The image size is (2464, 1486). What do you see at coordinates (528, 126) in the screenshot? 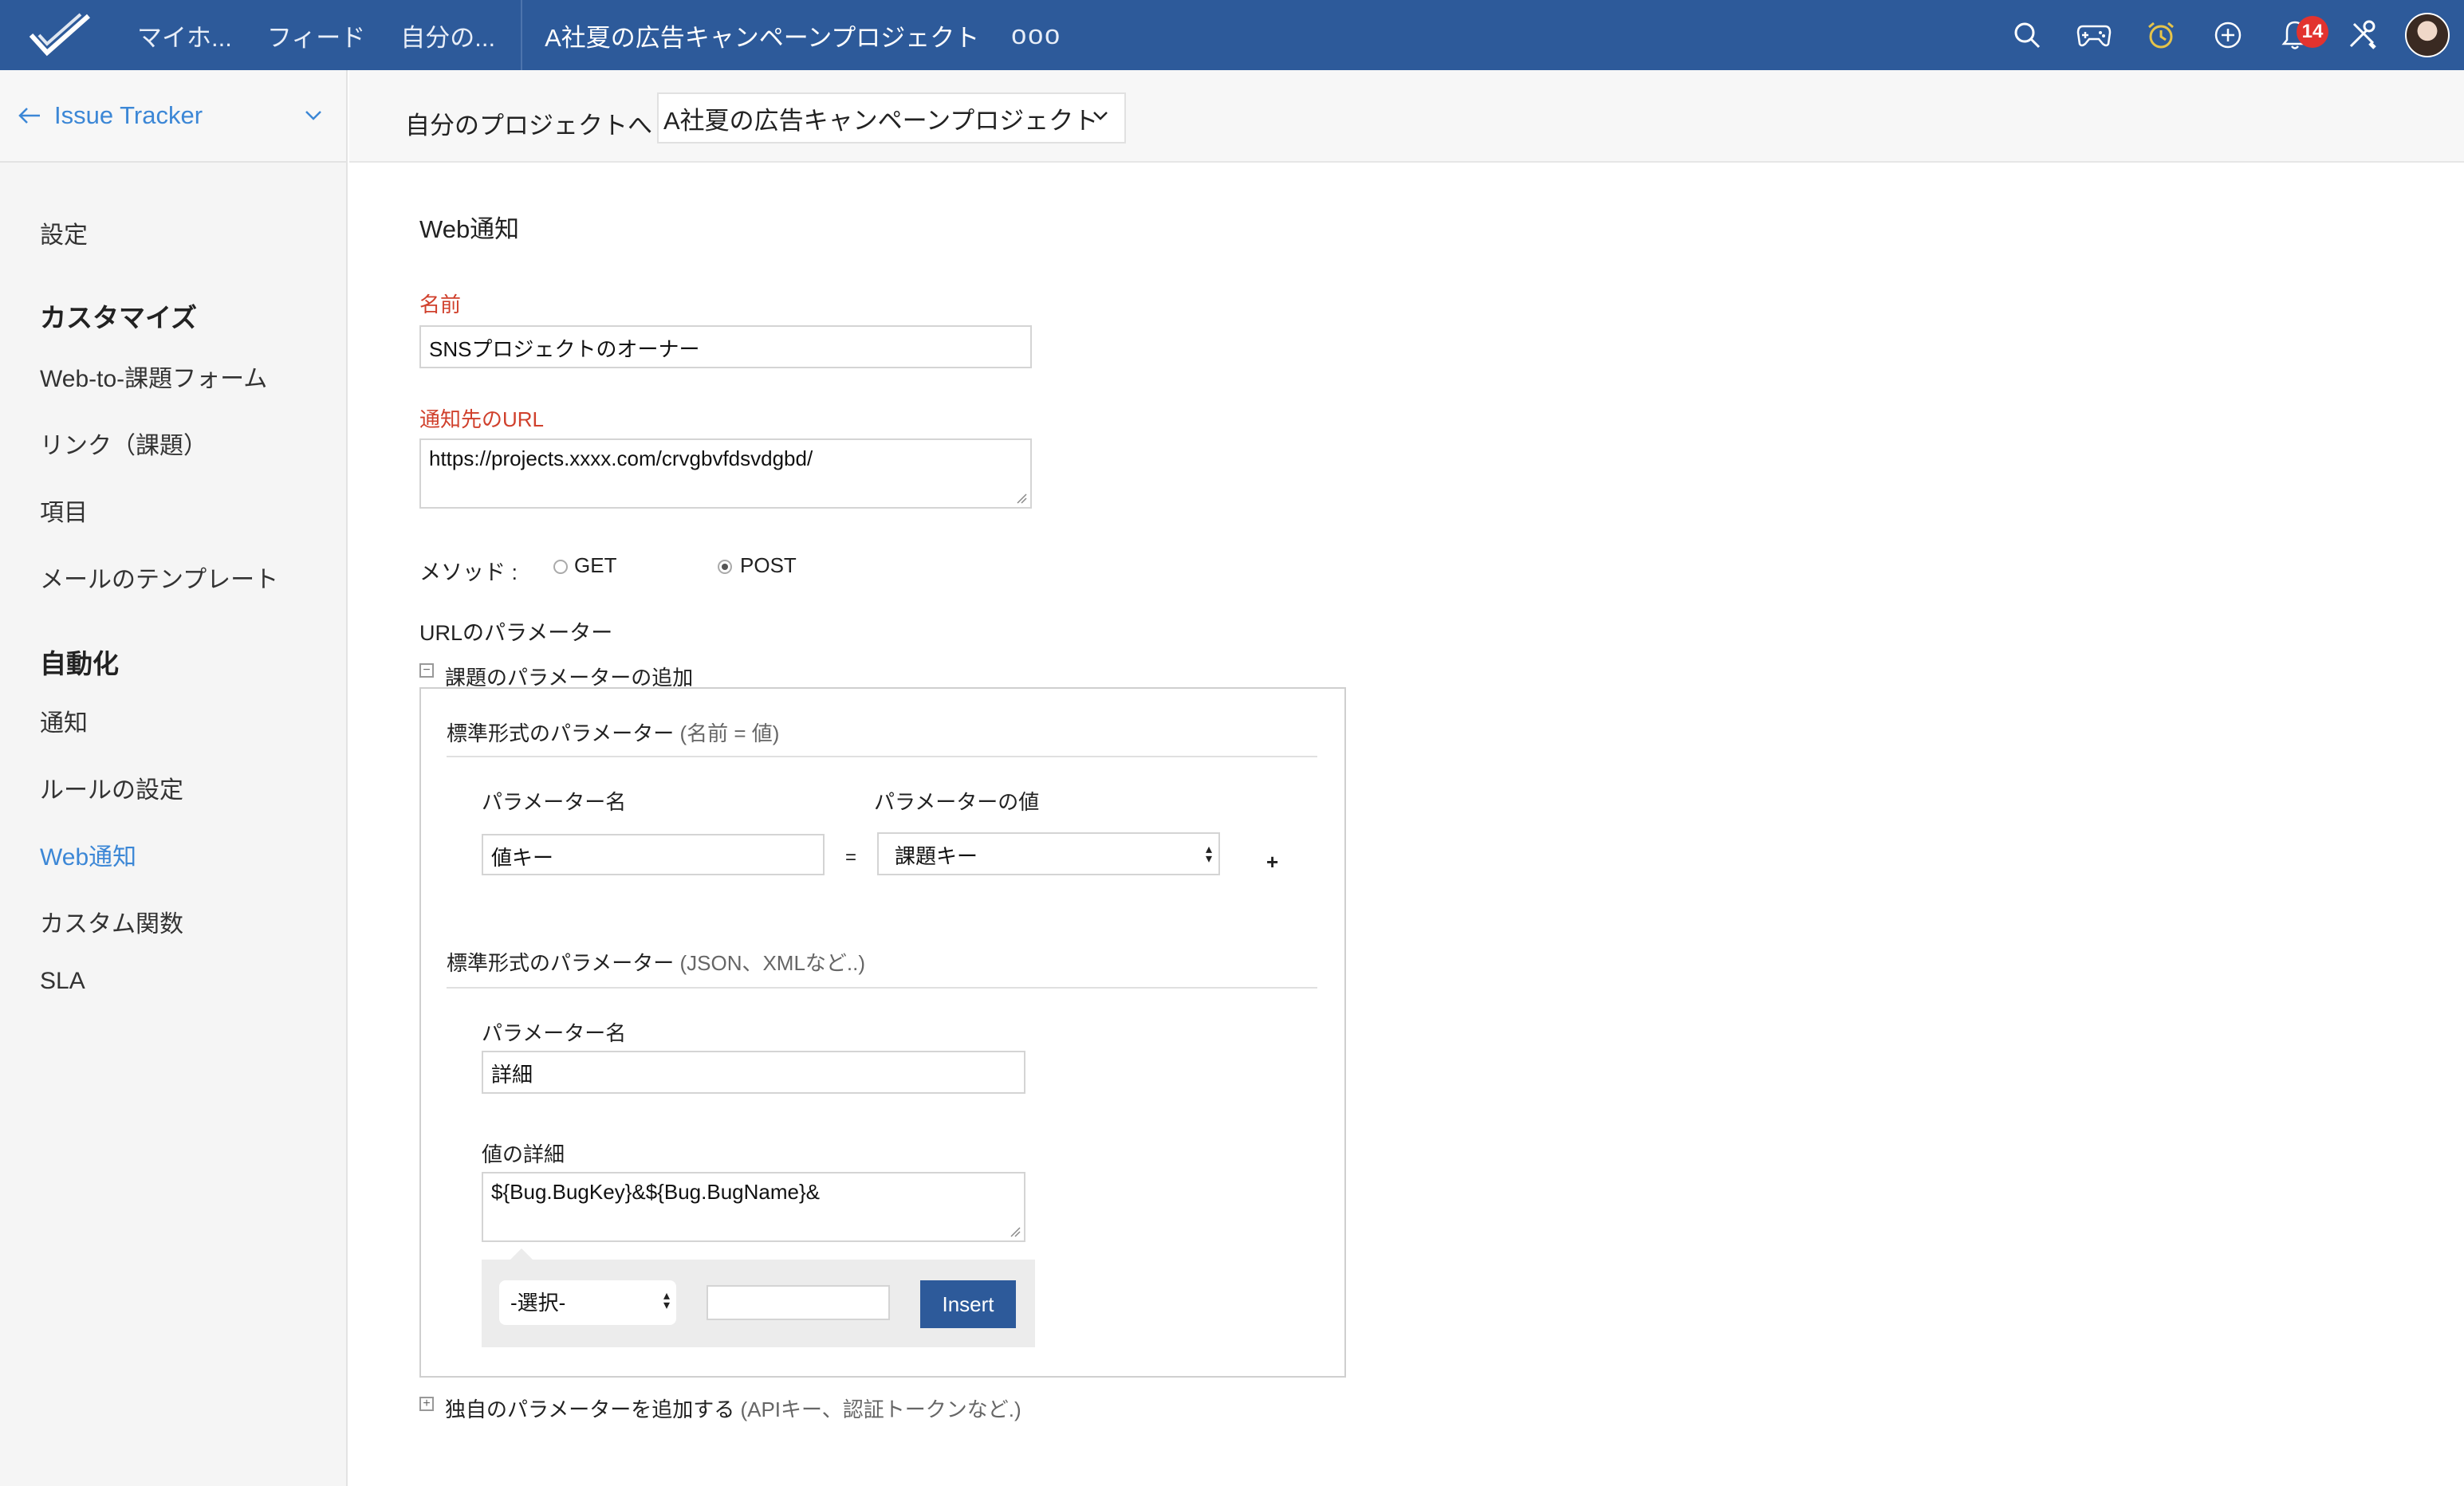
I see `goto-project-label: 自分のプロジェクトへ` at bounding box center [528, 126].